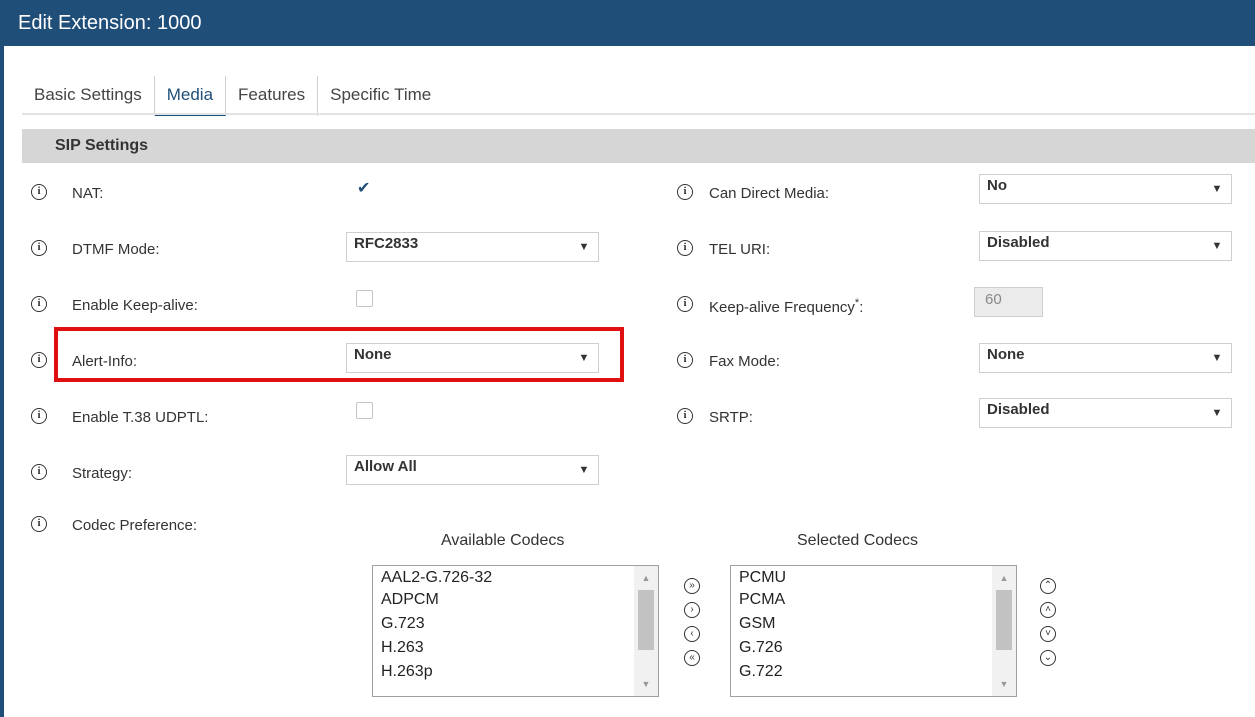  What do you see at coordinates (1105, 189) in the screenshot?
I see `can-direct-media-select: No ▼` at bounding box center [1105, 189].